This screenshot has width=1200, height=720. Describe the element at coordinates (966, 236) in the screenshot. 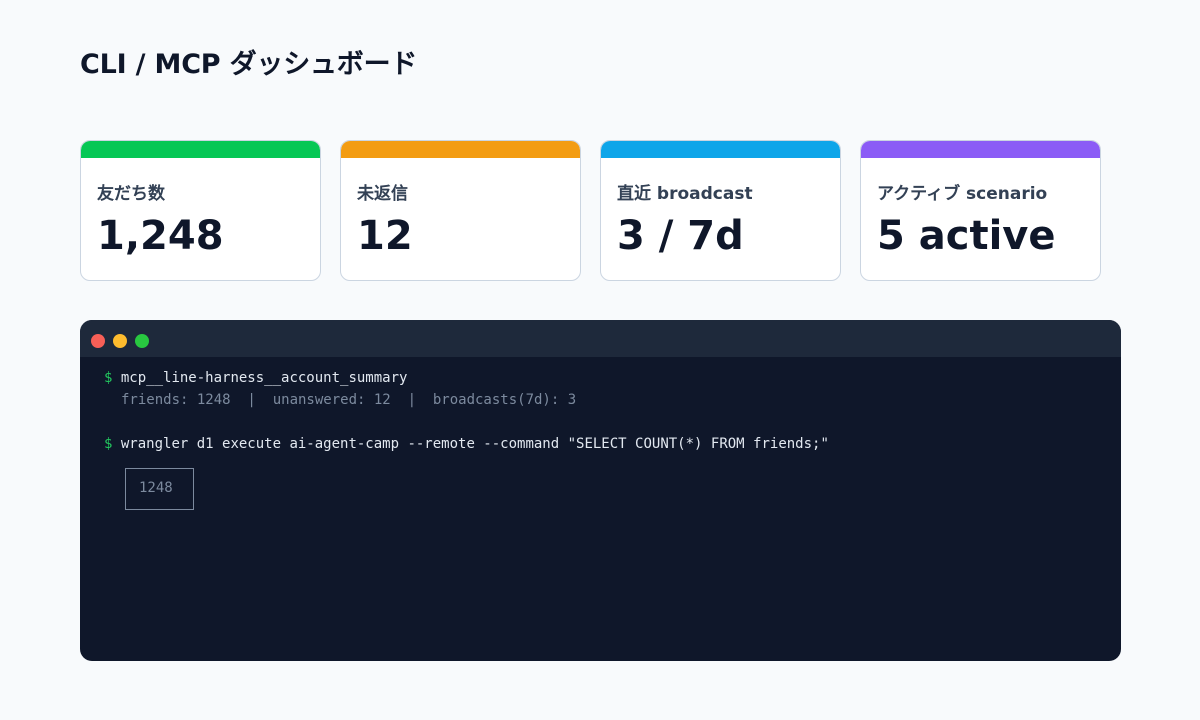

I see `stat-value: 5 active` at that location.